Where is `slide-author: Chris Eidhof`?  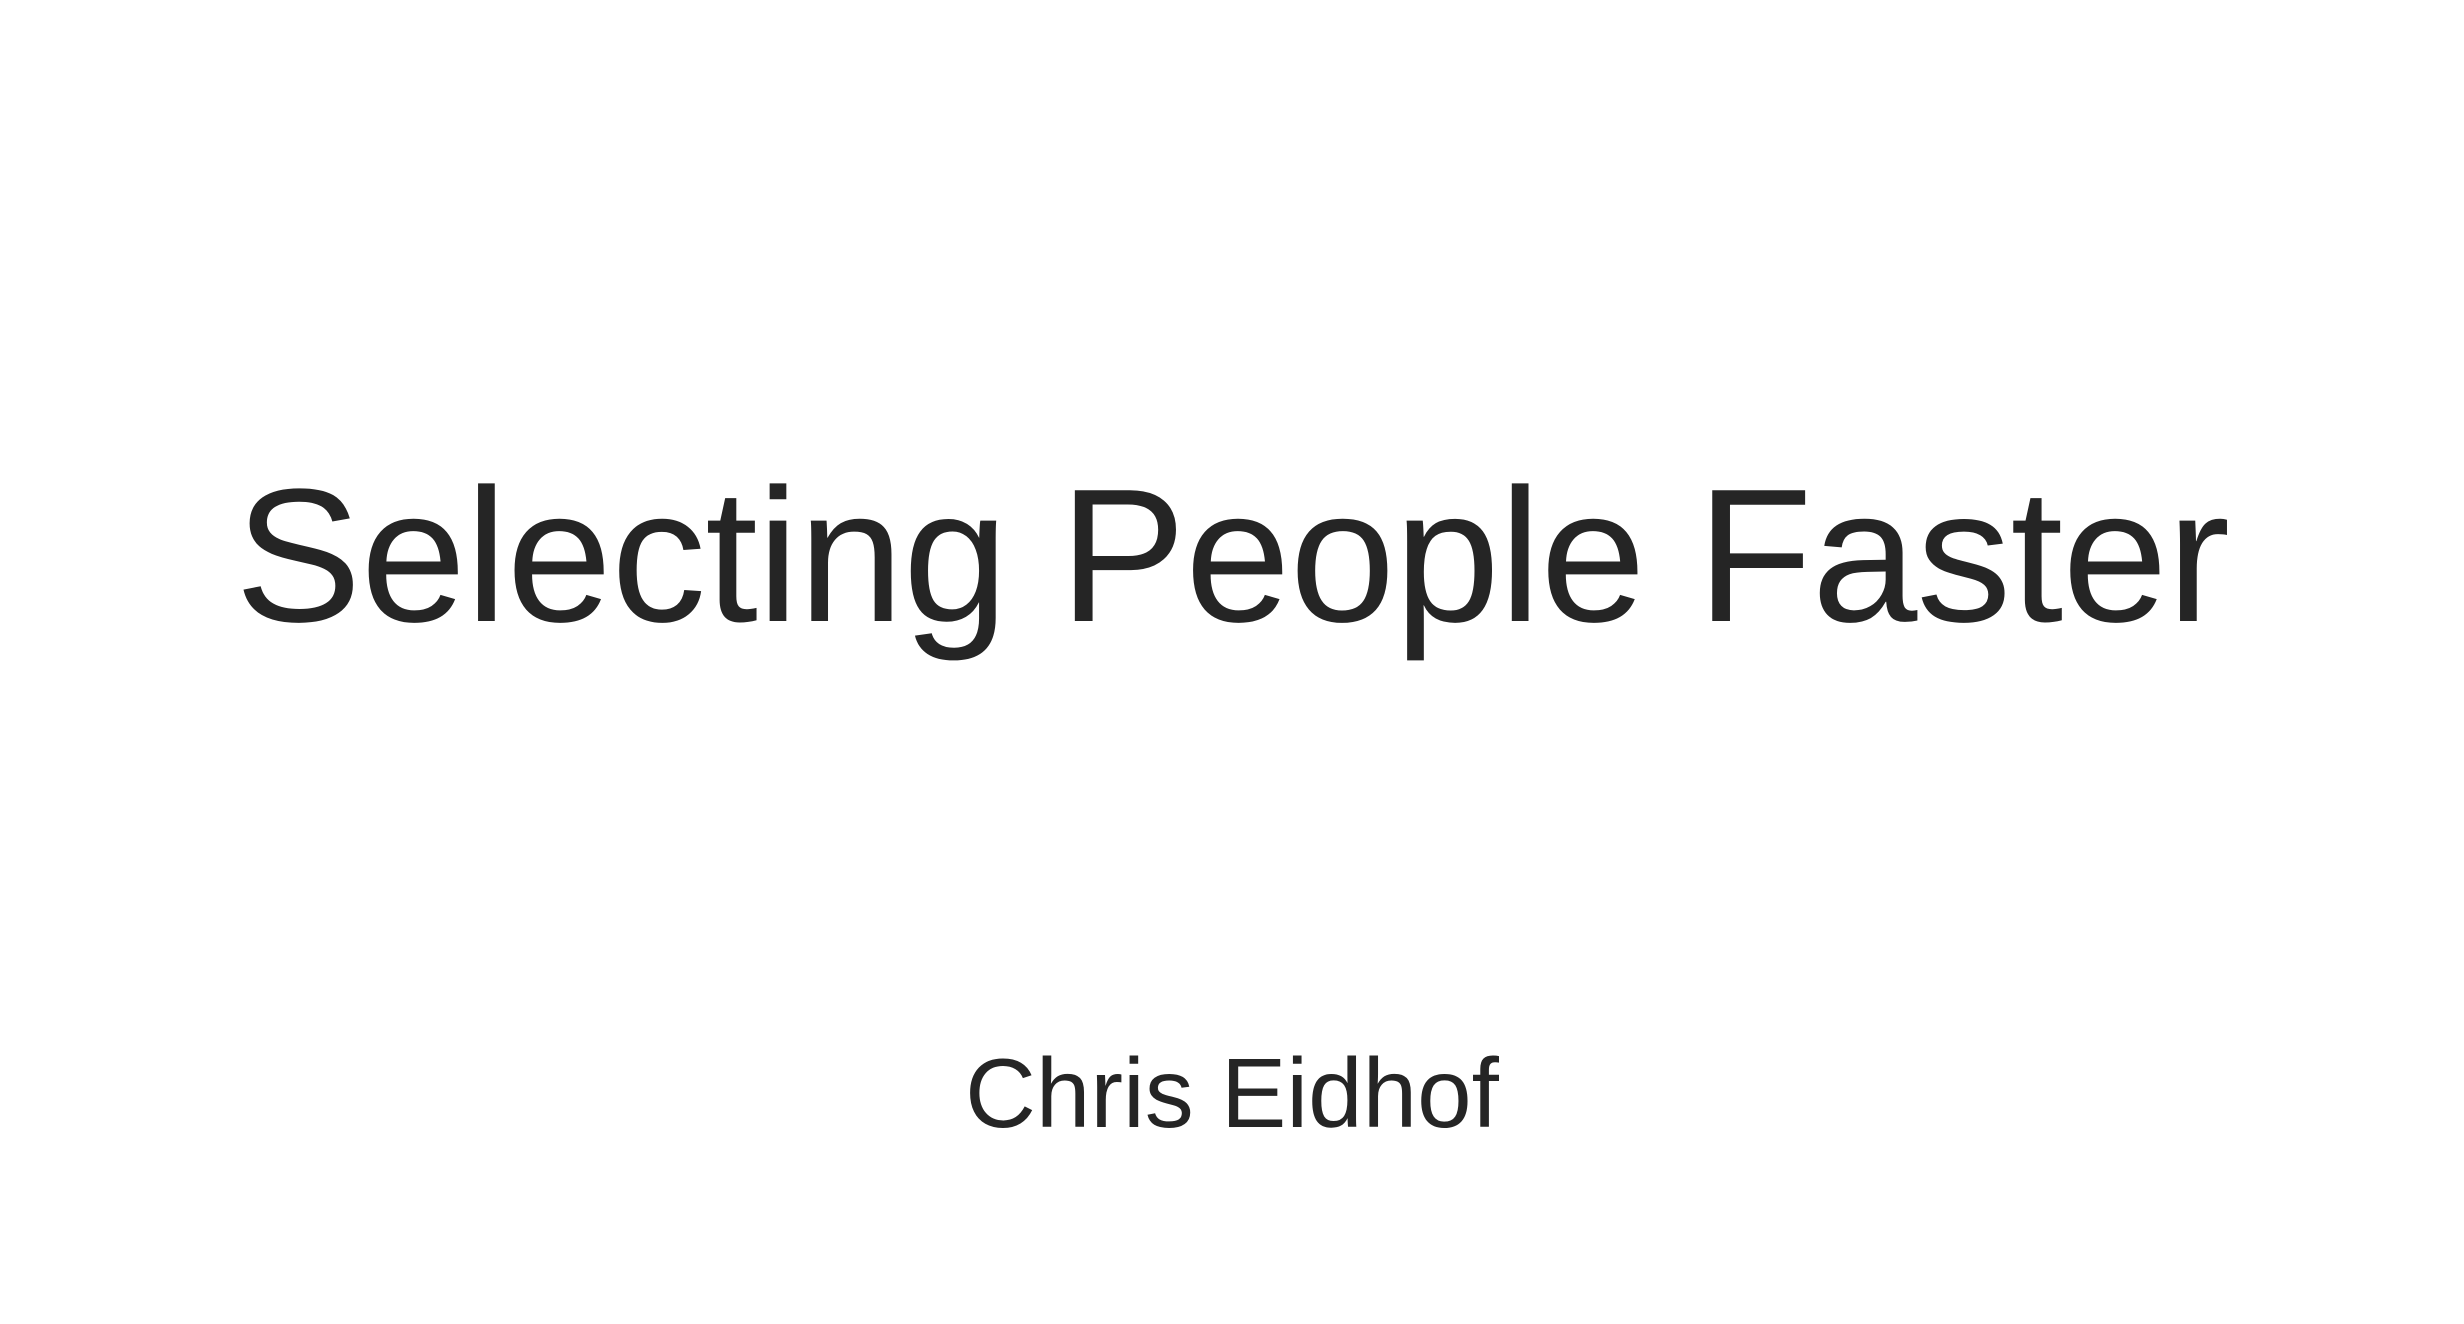 slide-author: Chris Eidhof is located at coordinates (1232, 1093).